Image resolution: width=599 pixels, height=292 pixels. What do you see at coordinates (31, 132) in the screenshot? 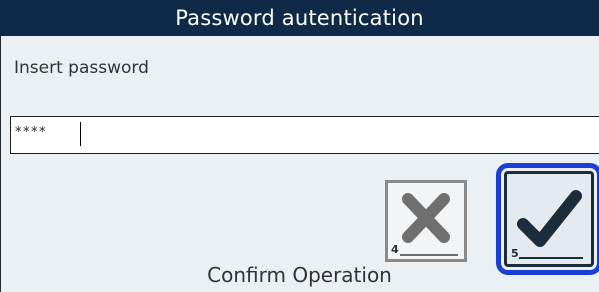
I see `password-masked-value: ****` at bounding box center [31, 132].